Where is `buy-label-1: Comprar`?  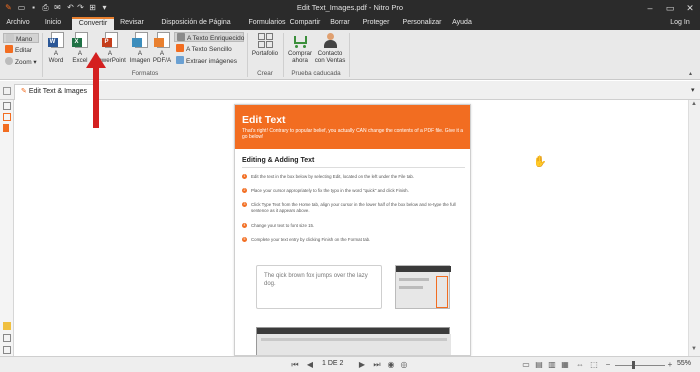
buy-label-1: Comprar is located at coordinates (300, 53).